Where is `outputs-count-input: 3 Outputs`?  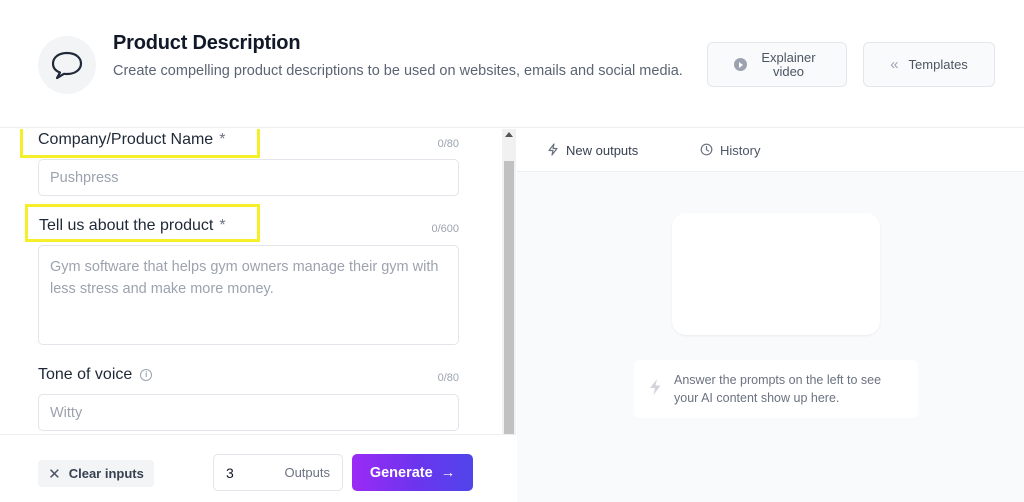 outputs-count-input: 3 Outputs is located at coordinates (278, 472).